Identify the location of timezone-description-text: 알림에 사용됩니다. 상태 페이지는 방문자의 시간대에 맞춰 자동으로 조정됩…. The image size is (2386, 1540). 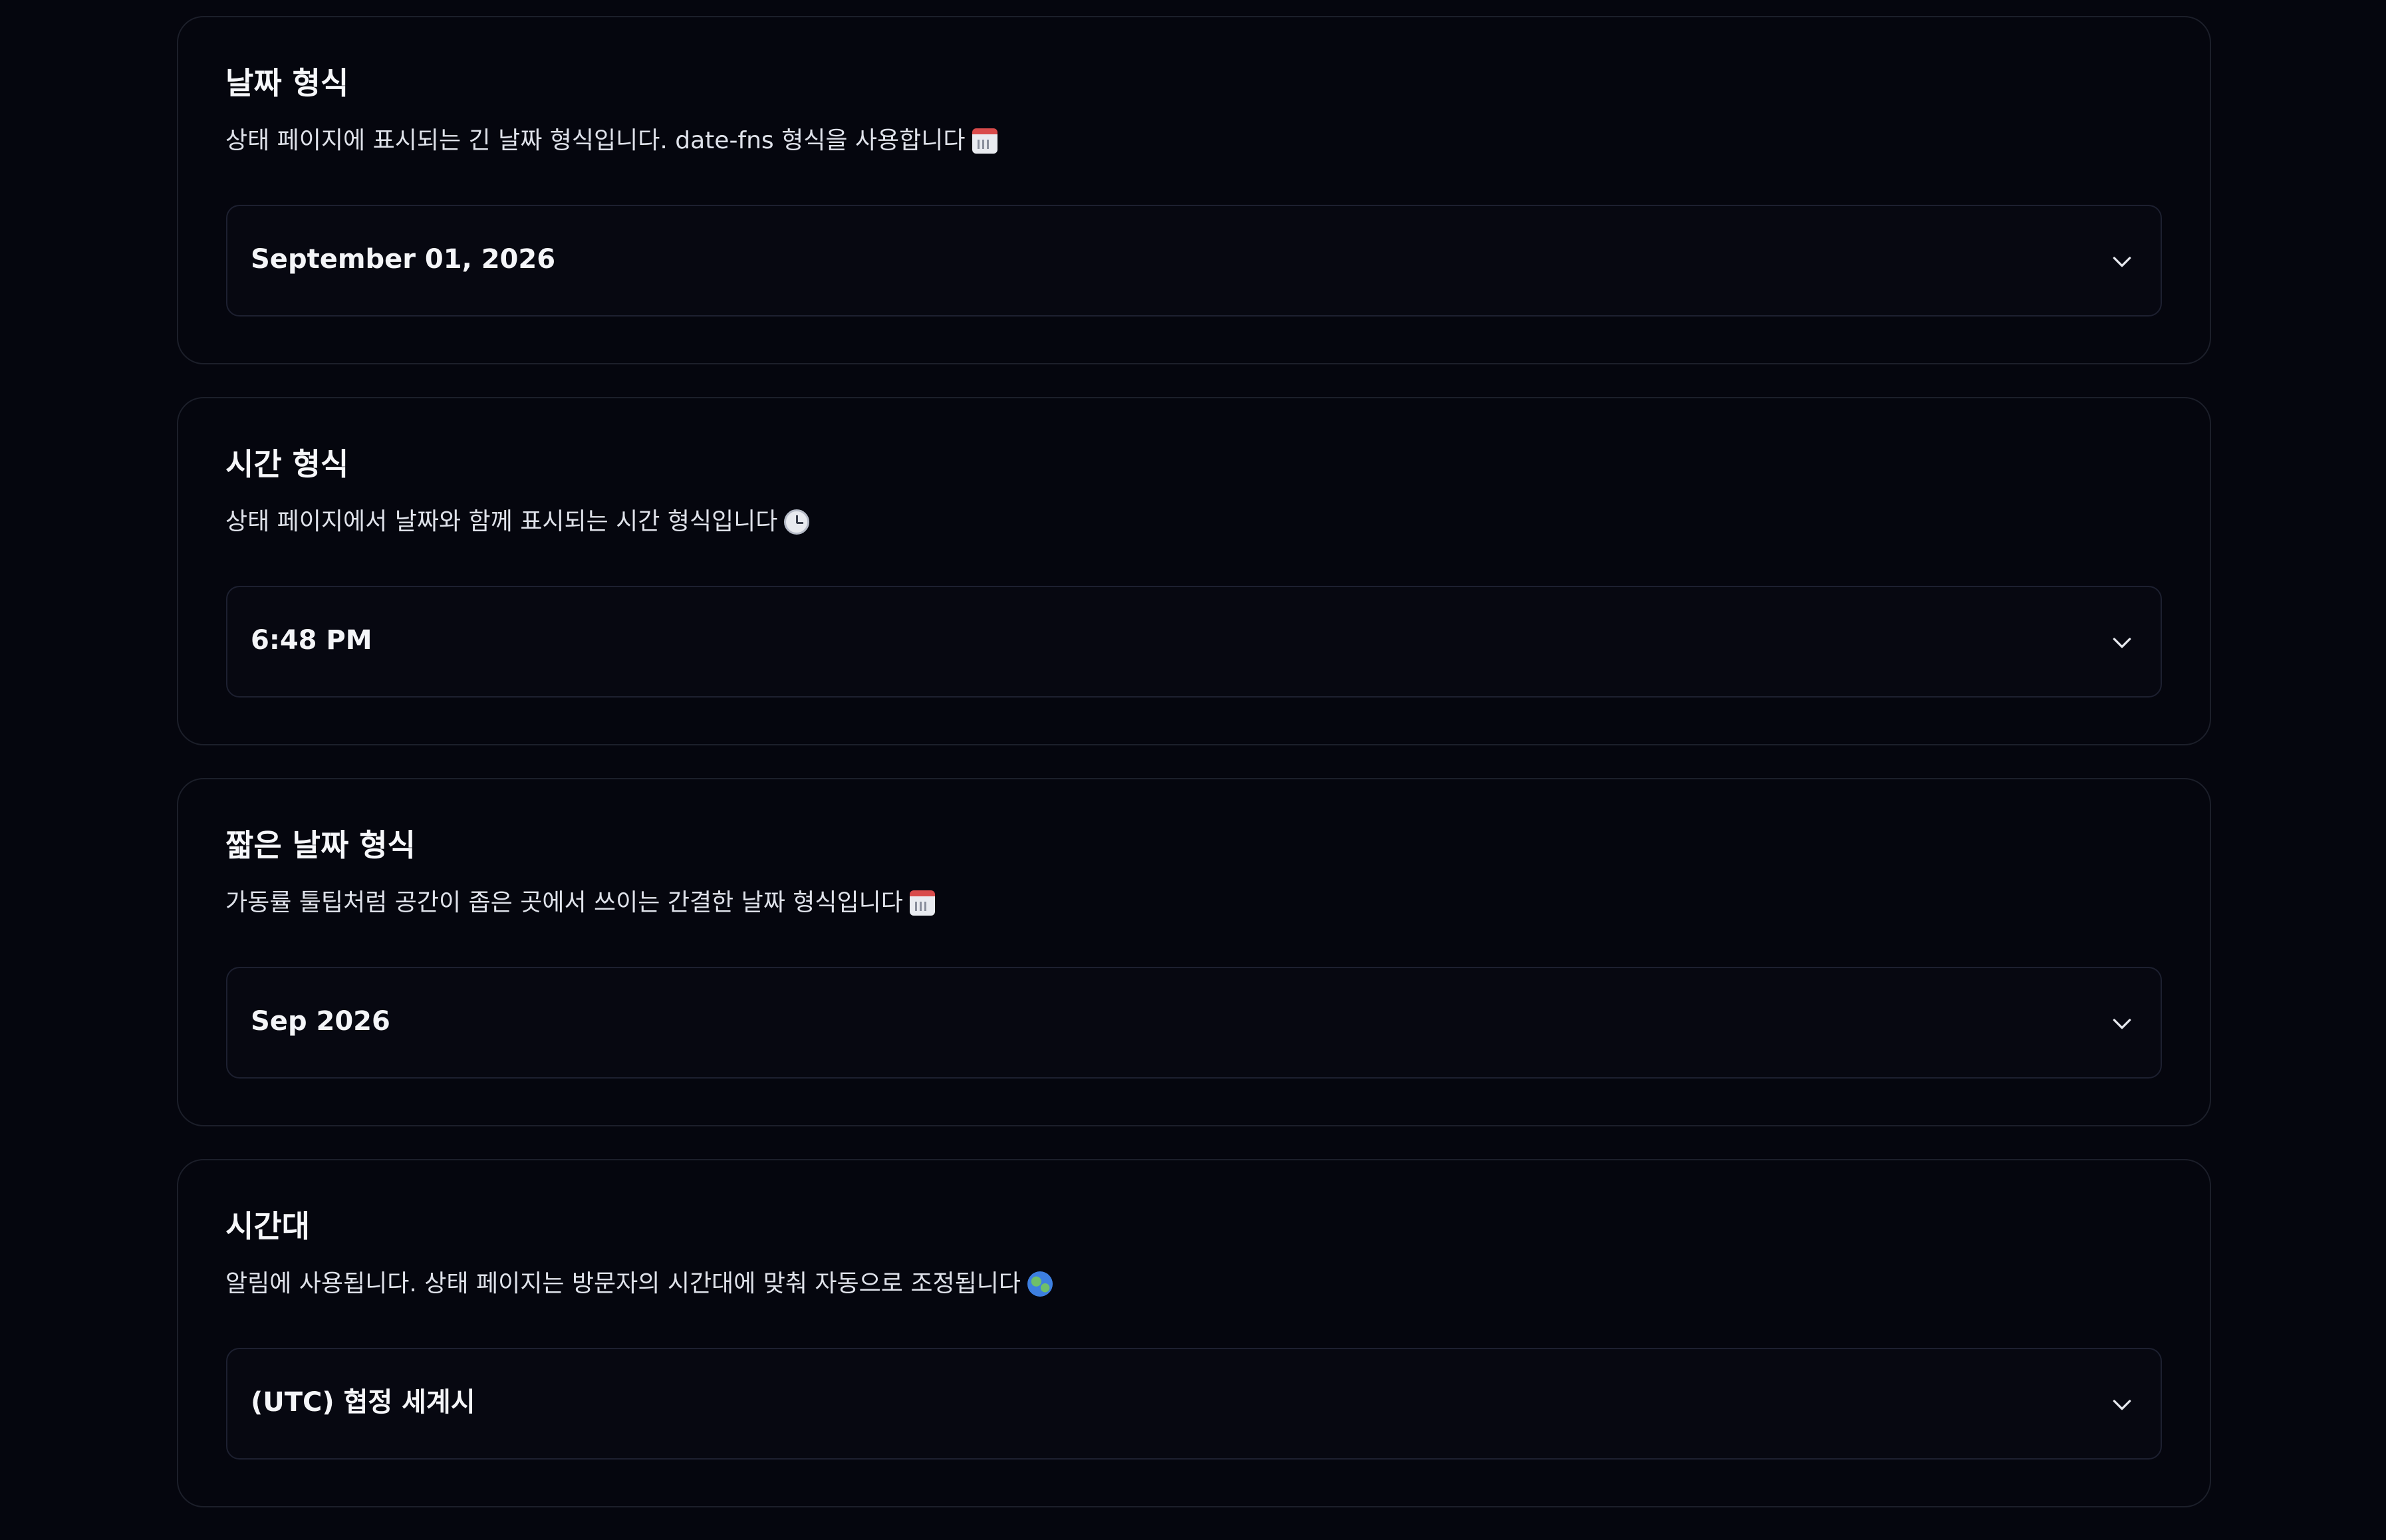
(623, 1283).